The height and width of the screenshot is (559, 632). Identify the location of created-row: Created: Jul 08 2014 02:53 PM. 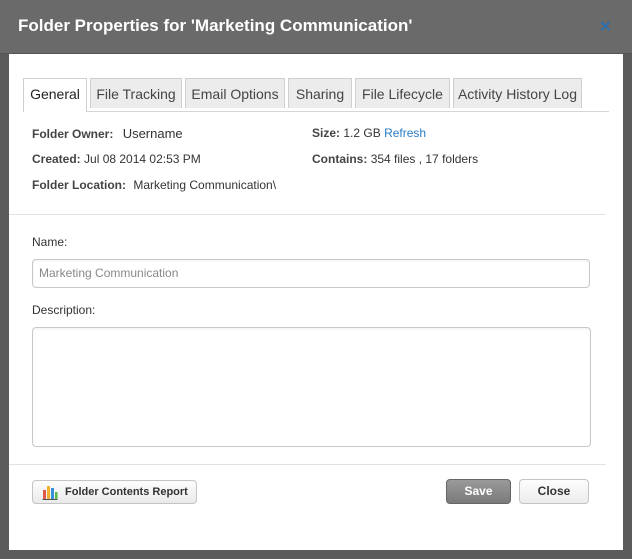
(116, 159).